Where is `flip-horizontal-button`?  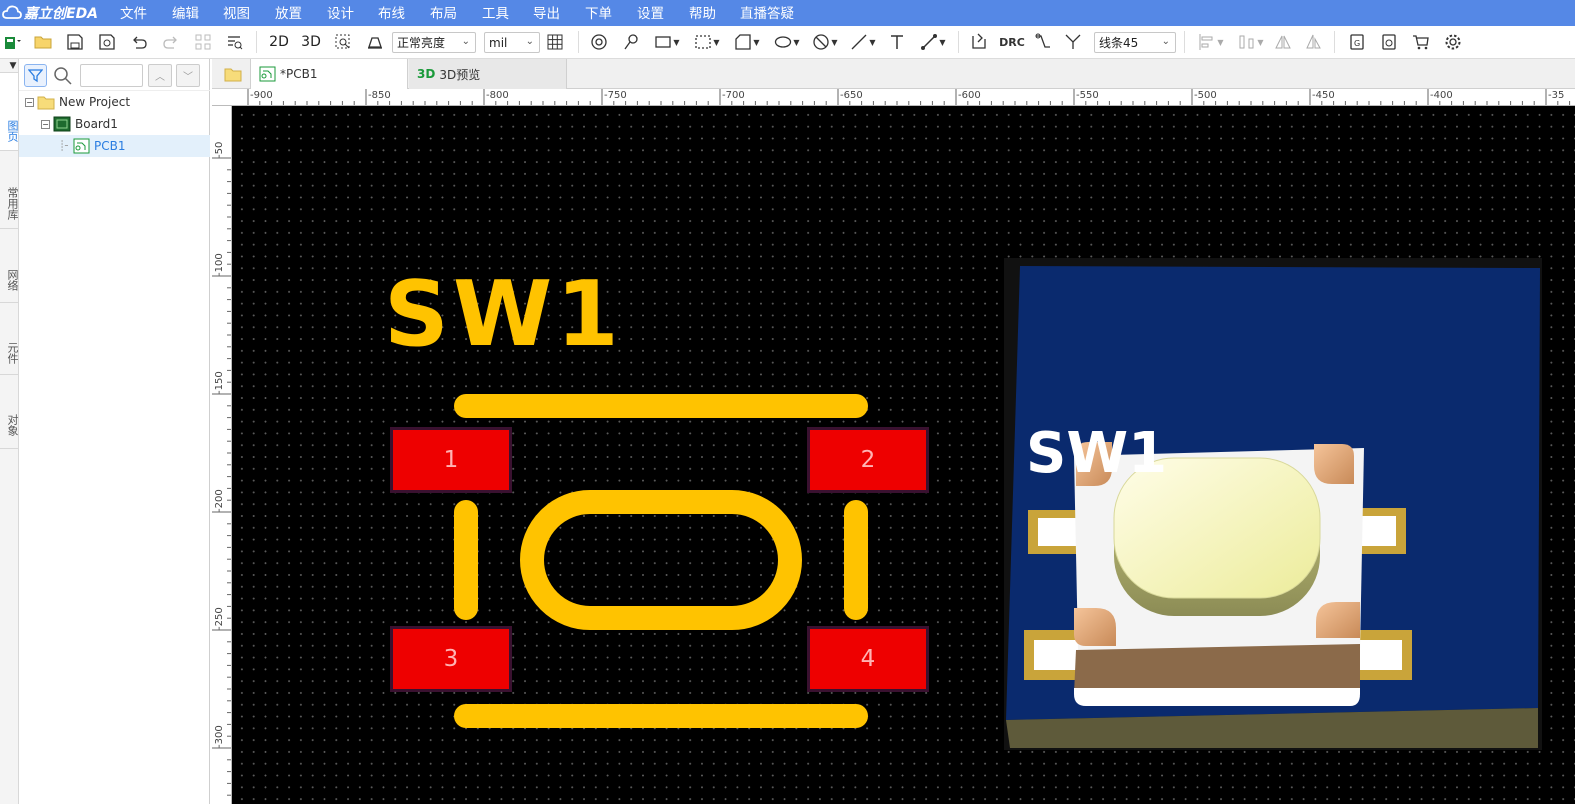 flip-horizontal-button is located at coordinates (1283, 42).